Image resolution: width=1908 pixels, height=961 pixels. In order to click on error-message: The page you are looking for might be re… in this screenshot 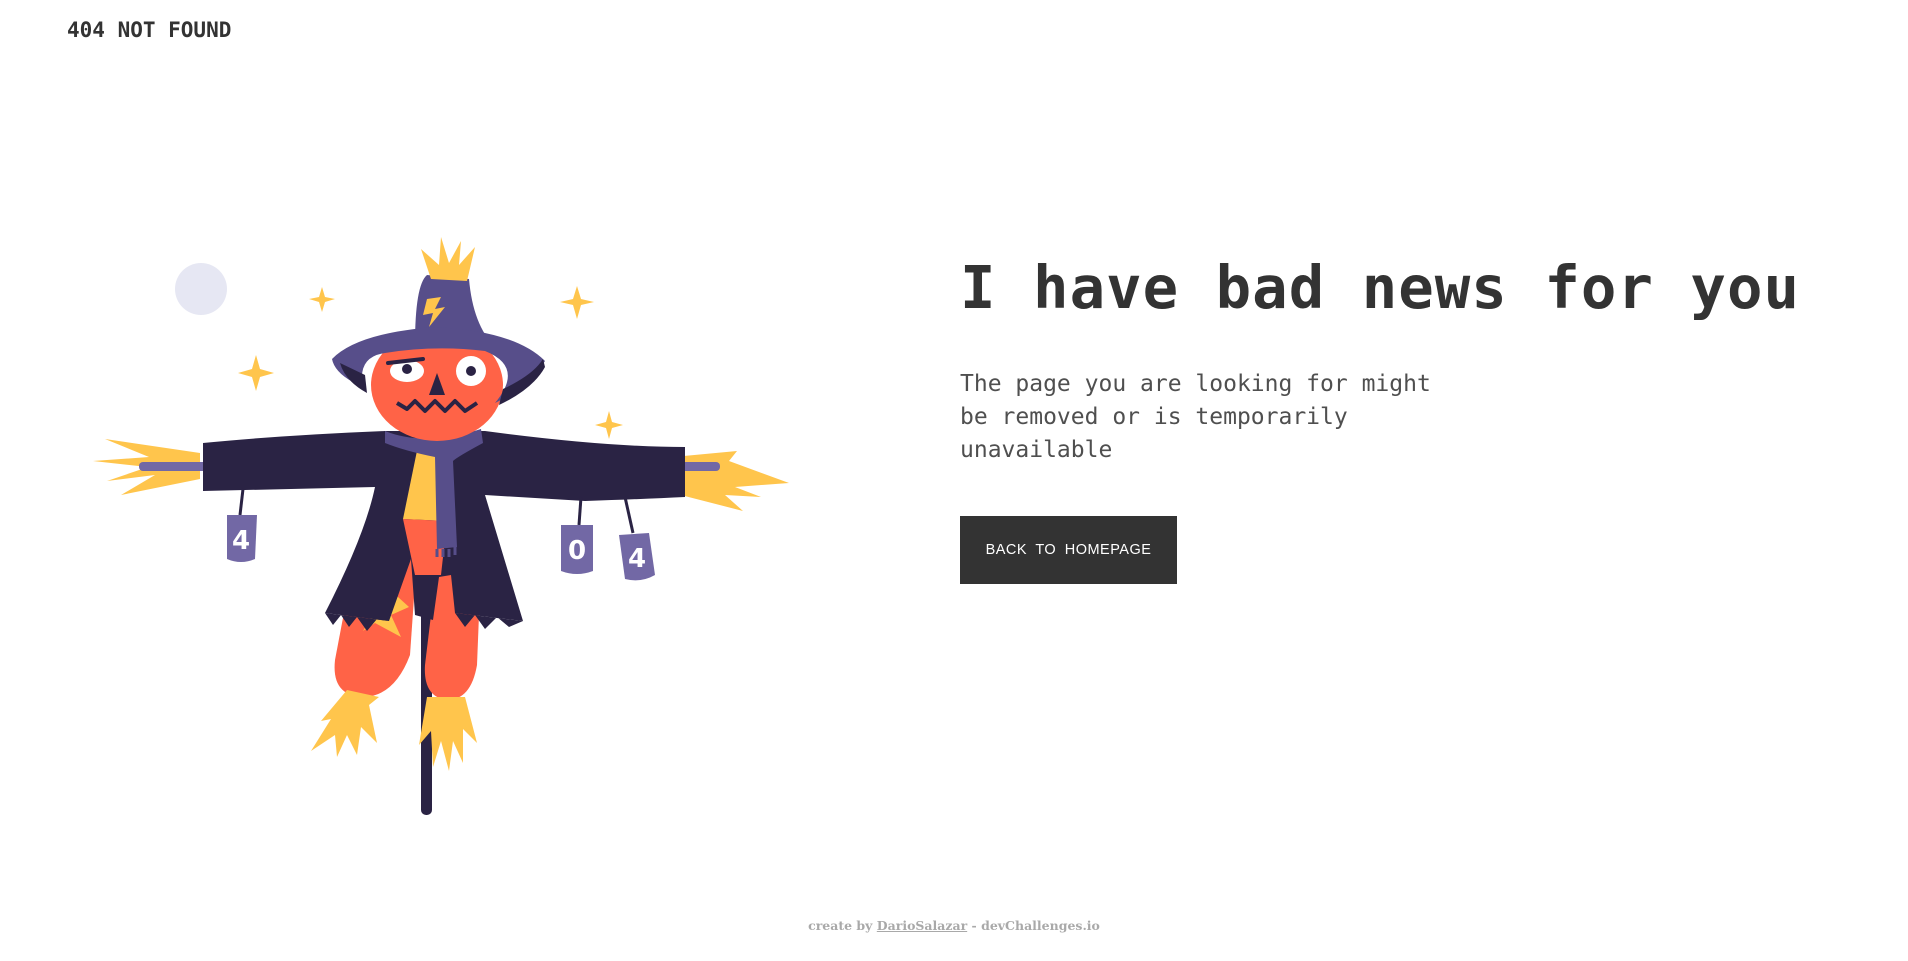, I will do `click(1195, 417)`.